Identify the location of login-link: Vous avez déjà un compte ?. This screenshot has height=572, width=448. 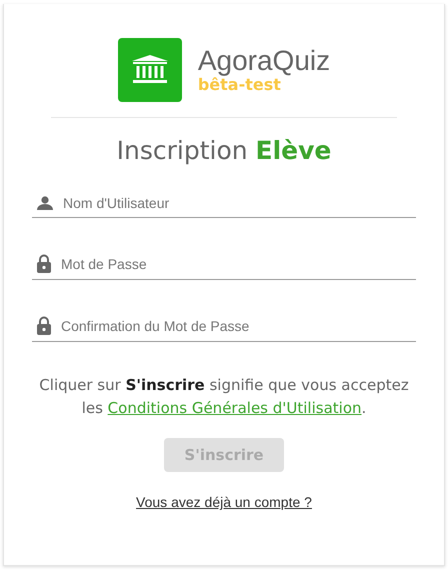
(224, 502).